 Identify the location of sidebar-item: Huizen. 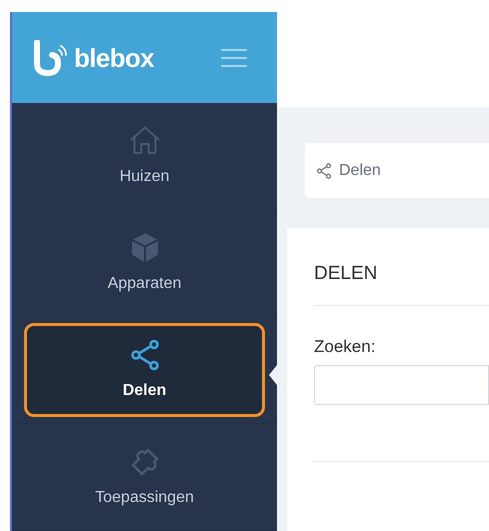
(144, 156).